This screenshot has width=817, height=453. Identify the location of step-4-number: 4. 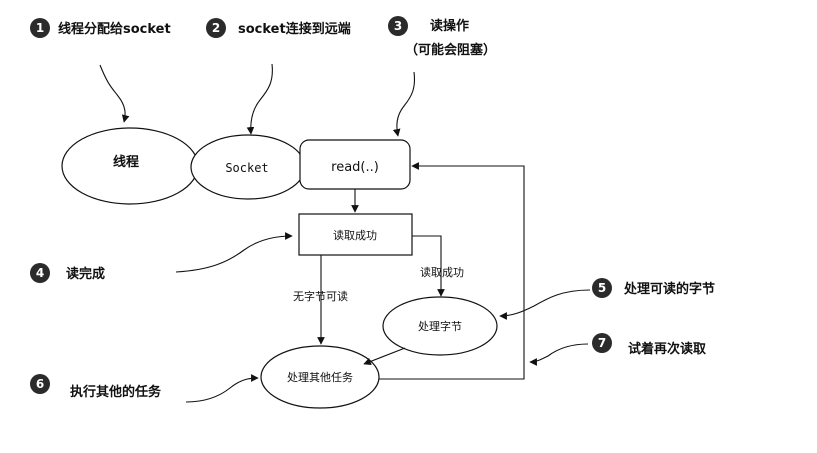
(40, 273).